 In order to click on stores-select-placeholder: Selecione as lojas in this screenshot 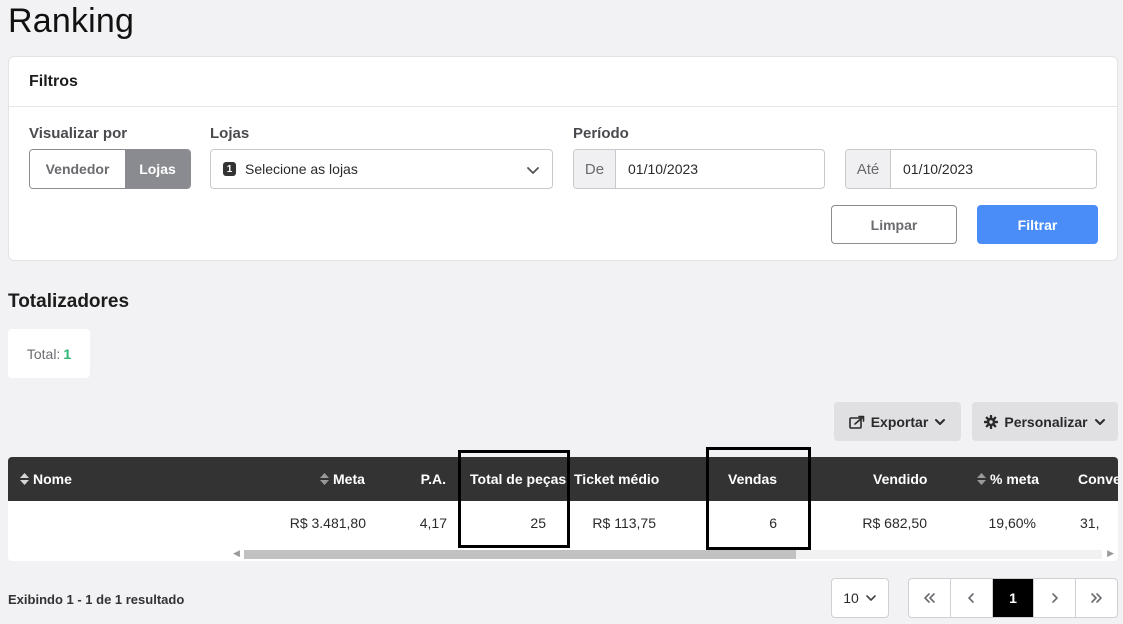, I will do `click(301, 169)`.